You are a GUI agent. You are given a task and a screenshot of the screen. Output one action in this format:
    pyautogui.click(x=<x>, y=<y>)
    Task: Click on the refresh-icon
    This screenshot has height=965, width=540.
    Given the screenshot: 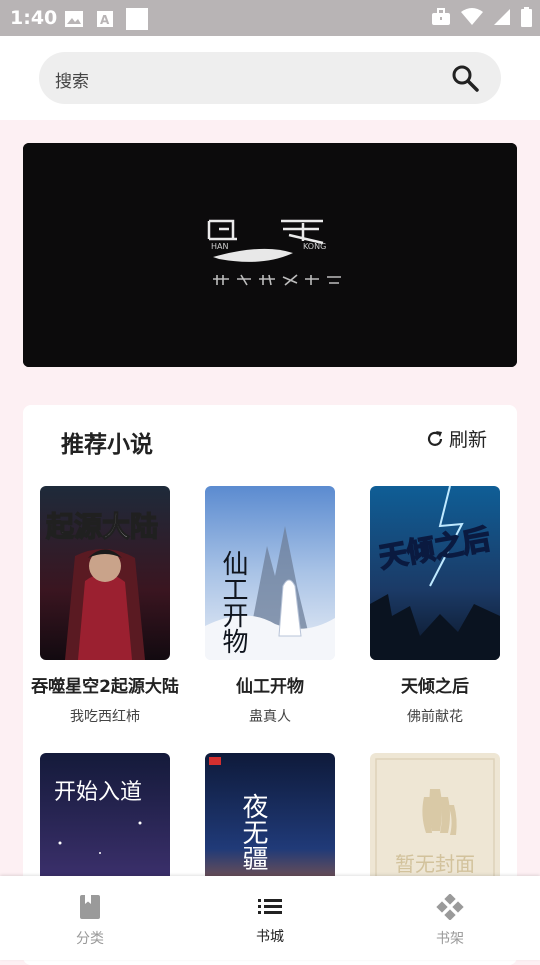 What is the action you would take?
    pyautogui.click(x=435, y=438)
    